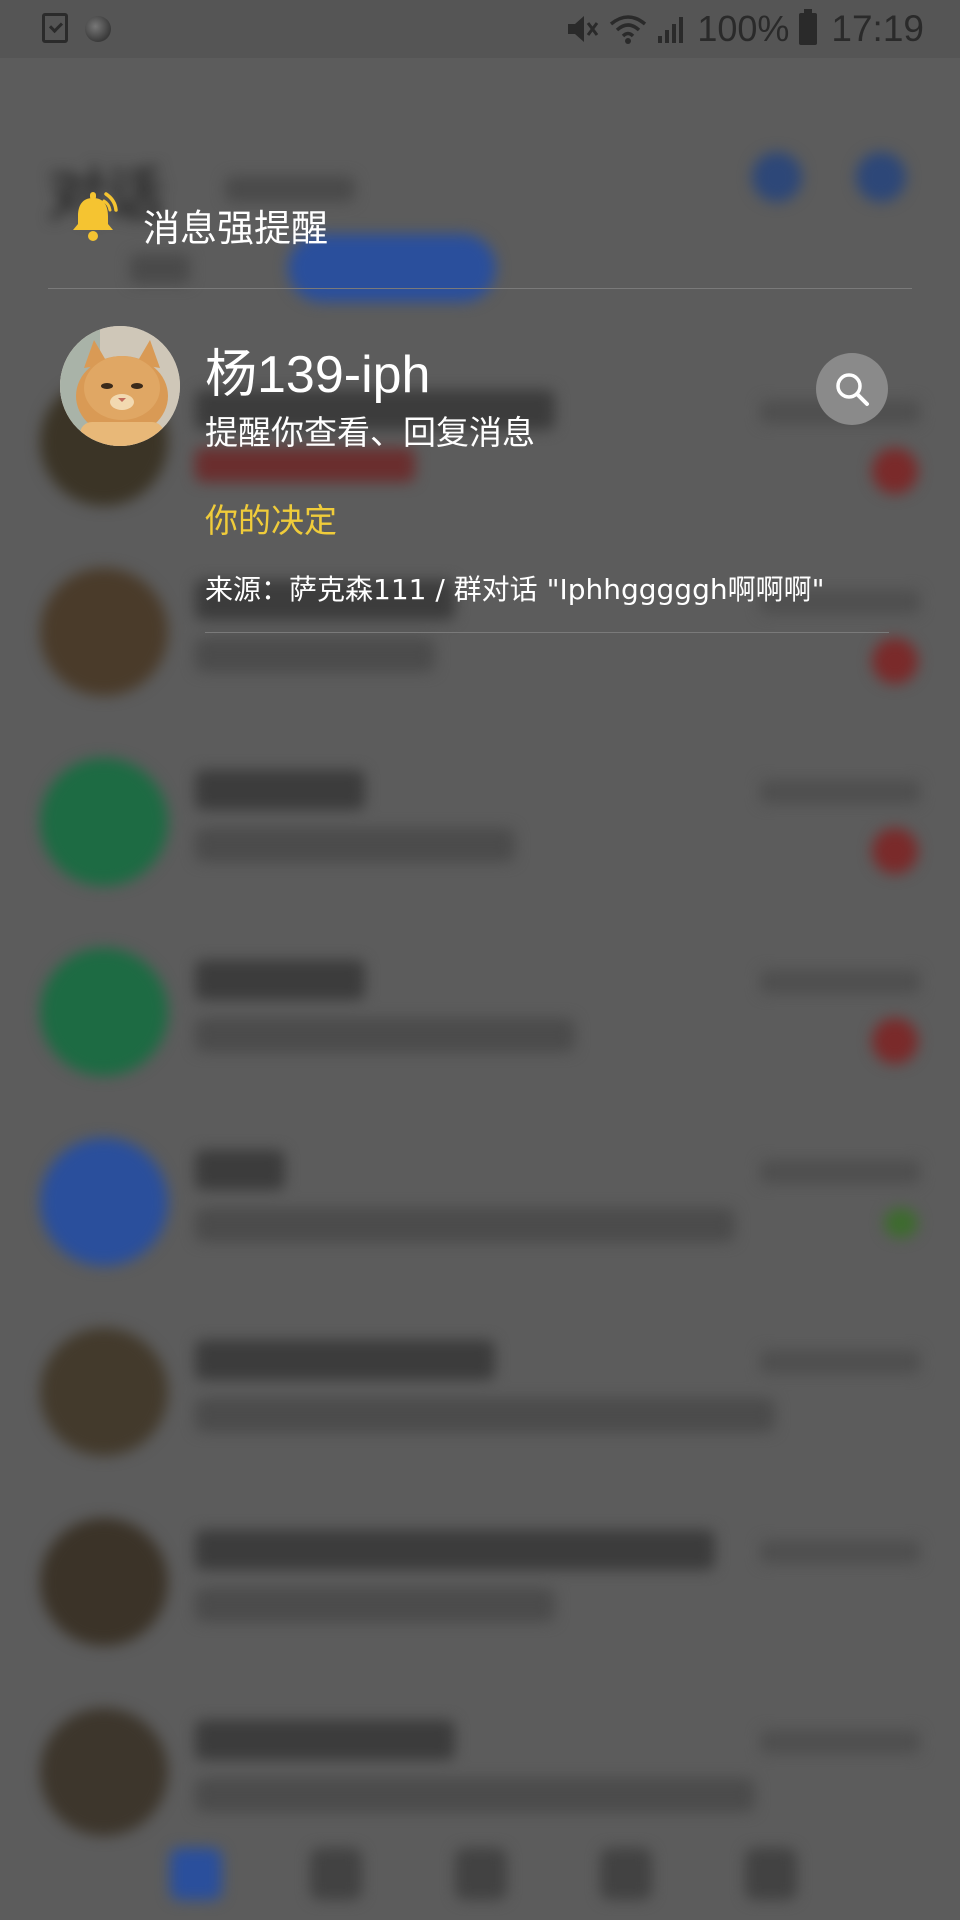 The image size is (960, 1920). What do you see at coordinates (271, 518) in the screenshot?
I see `decision-link: 你的决定` at bounding box center [271, 518].